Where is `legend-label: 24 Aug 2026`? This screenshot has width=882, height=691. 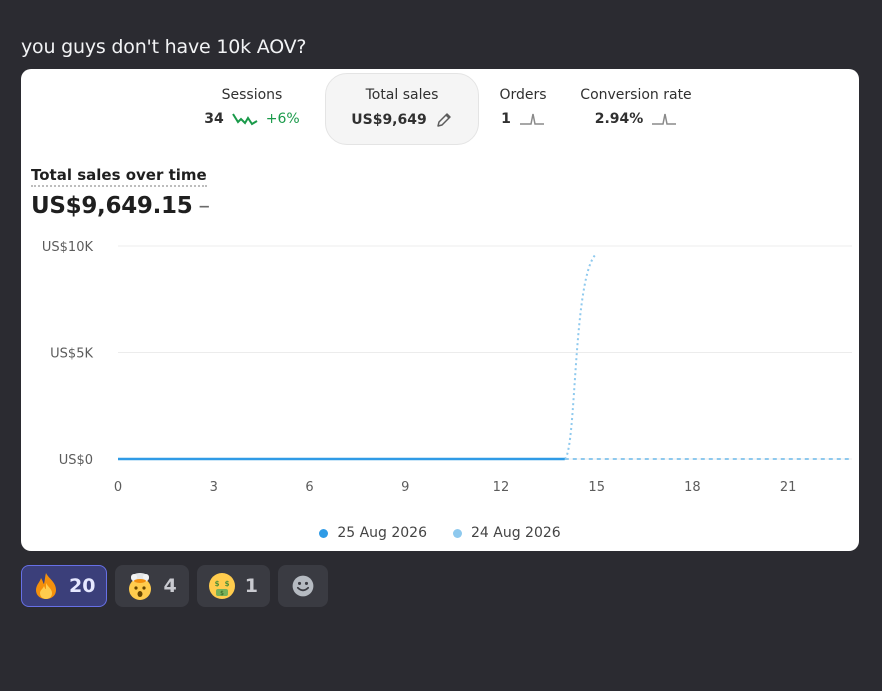
legend-label: 24 Aug 2026 is located at coordinates (516, 533).